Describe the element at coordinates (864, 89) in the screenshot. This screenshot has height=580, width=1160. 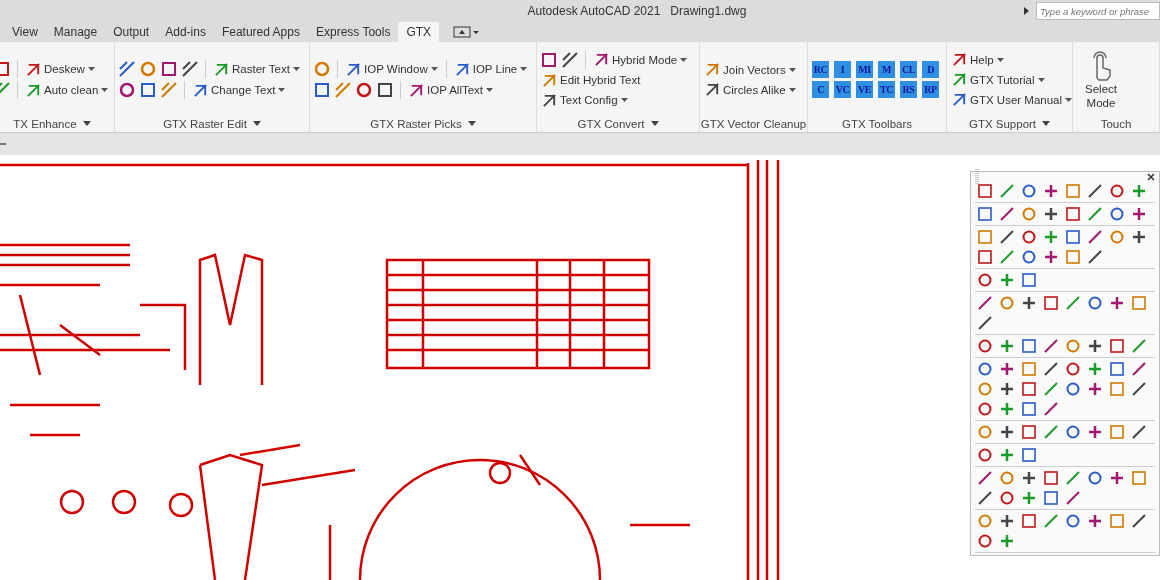
I see `toolbar-toggle: VE` at that location.